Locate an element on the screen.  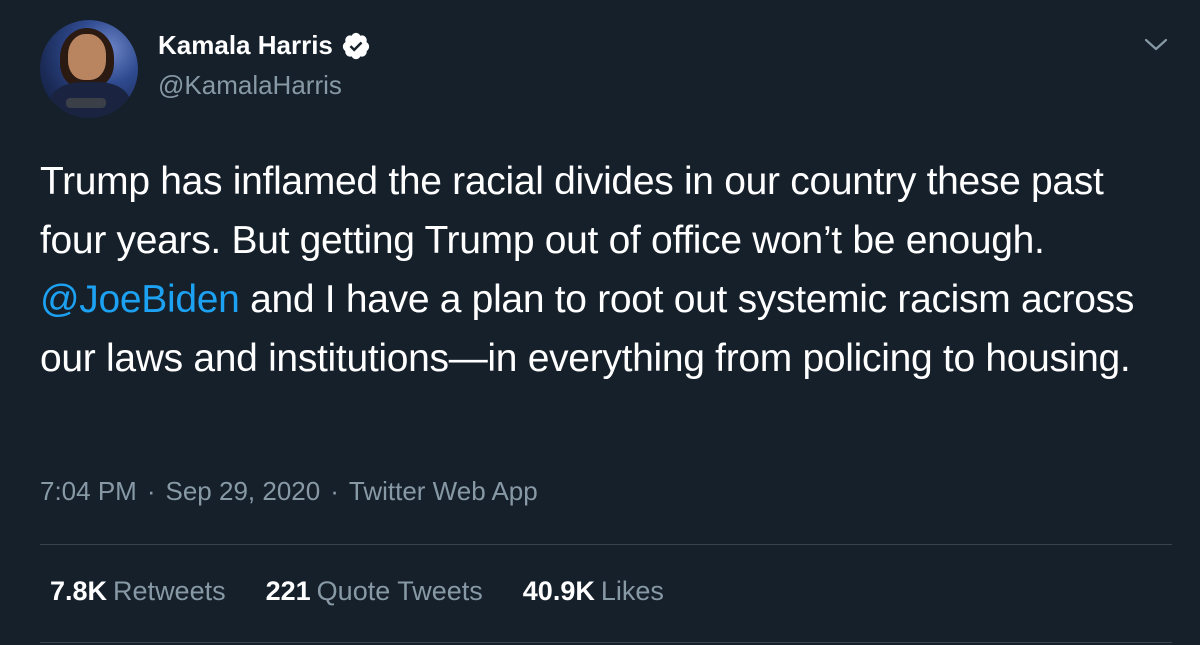
quote-tweets-count: 221 is located at coordinates (288, 591).